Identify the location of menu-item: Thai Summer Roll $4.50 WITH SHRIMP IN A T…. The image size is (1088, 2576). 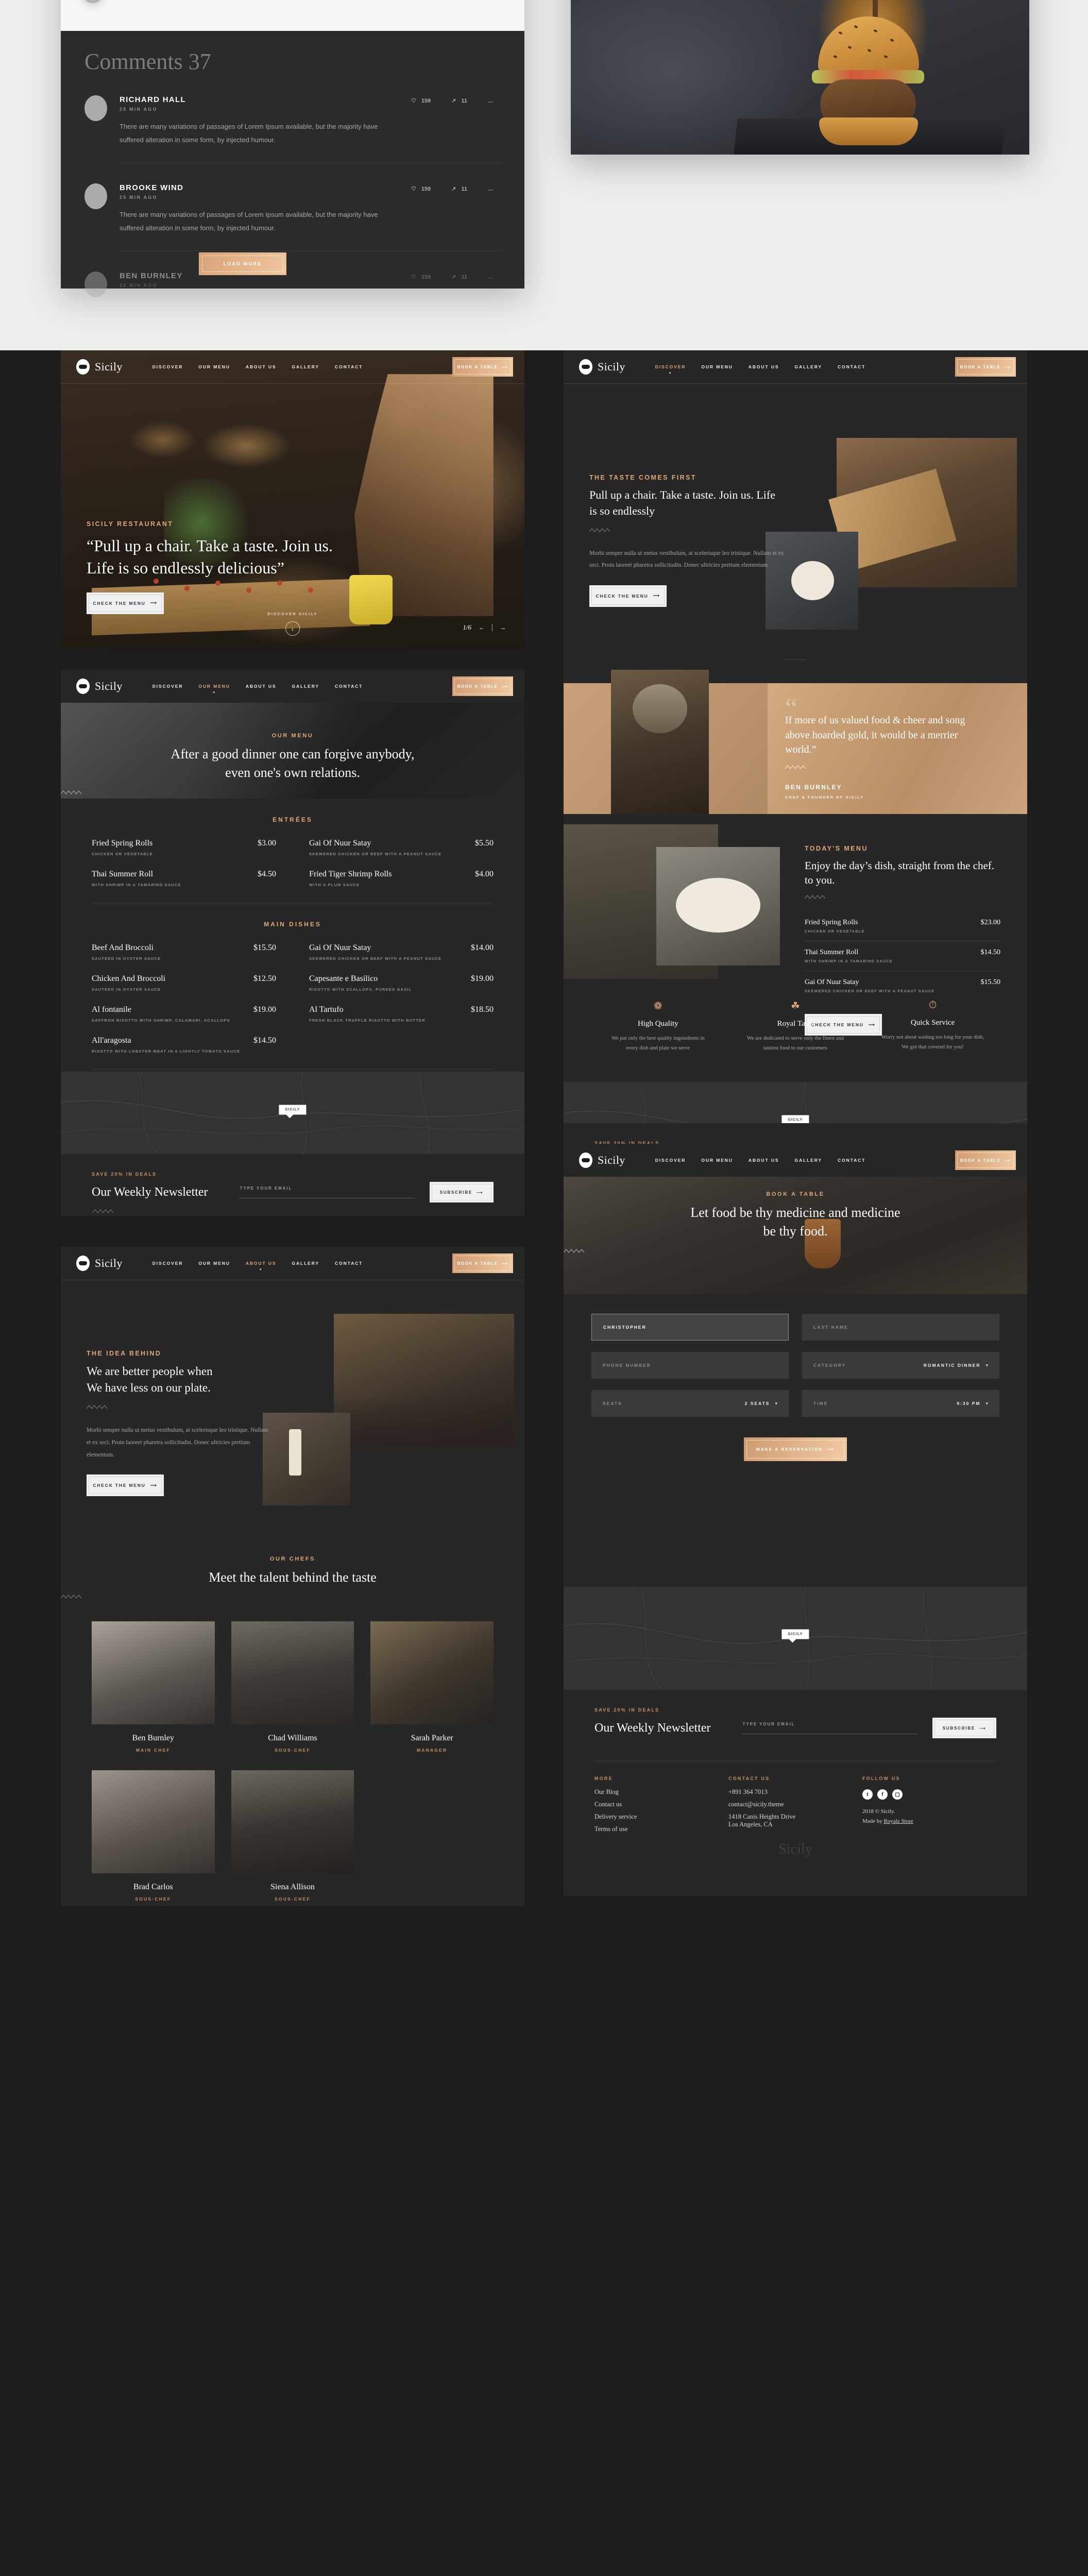
(184, 878).